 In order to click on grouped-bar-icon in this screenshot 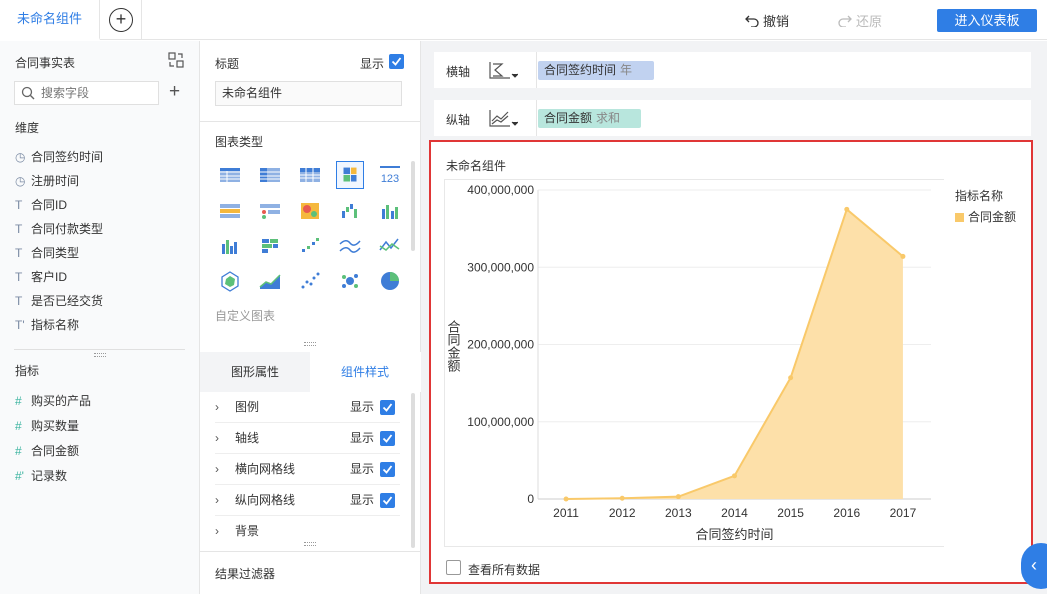, I will do `click(390, 211)`.